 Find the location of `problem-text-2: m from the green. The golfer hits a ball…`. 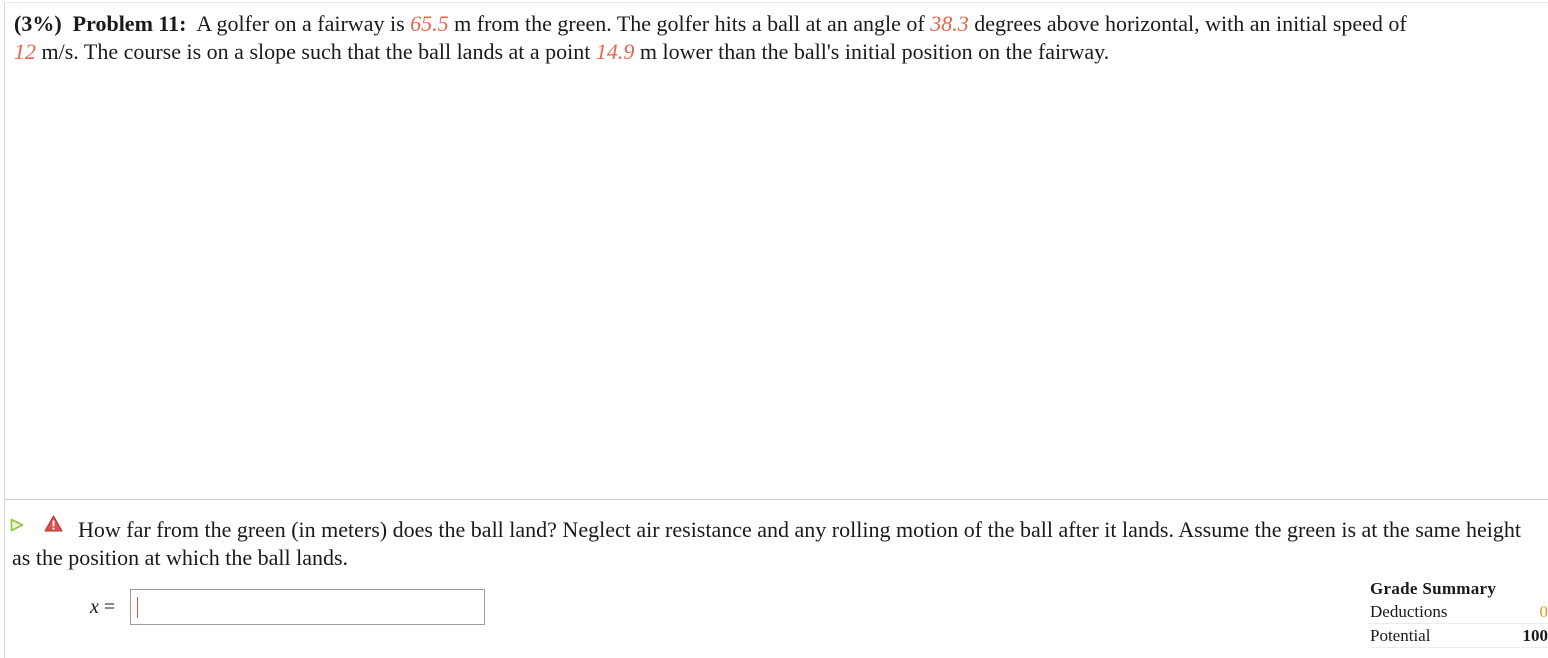

problem-text-2: m from the green. The golfer hits a ball… is located at coordinates (689, 23).